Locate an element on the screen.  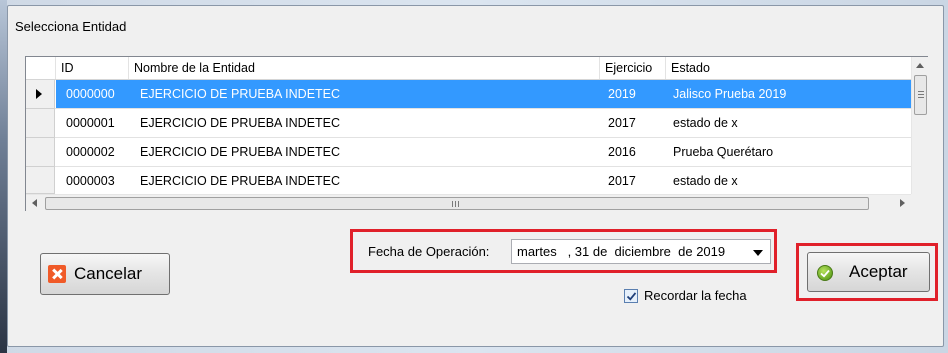
remember-date-checkbox is located at coordinates (631, 296).